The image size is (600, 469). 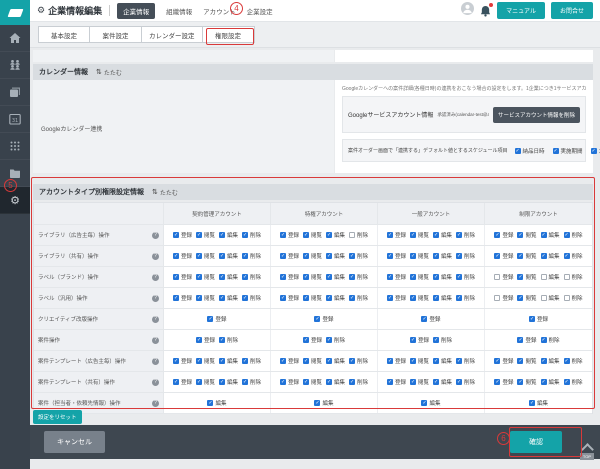 What do you see at coordinates (15, 38) in the screenshot?
I see `sidebar-item-home` at bounding box center [15, 38].